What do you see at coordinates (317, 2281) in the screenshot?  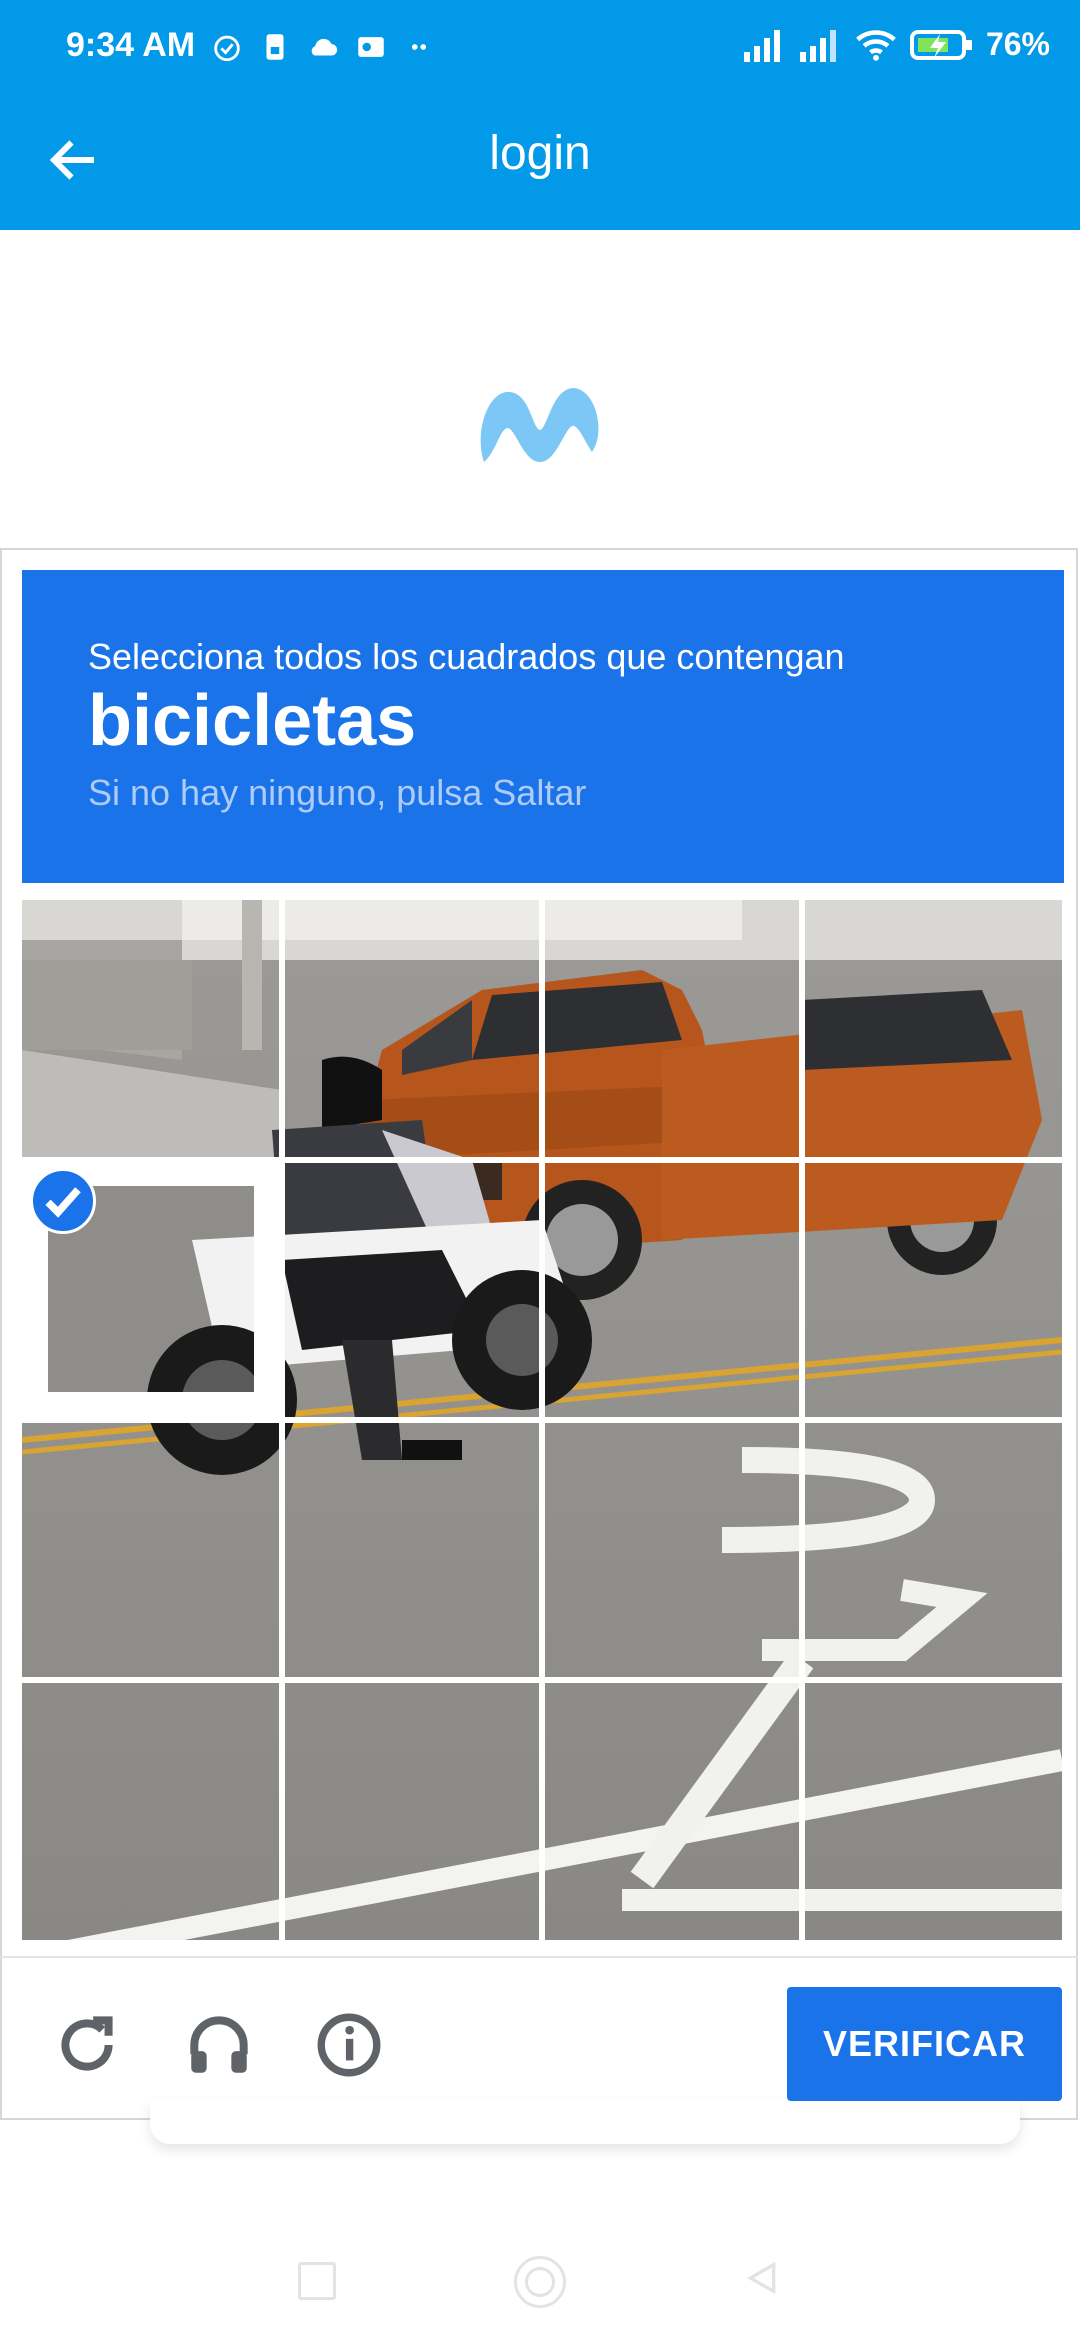 I see `recents-button` at bounding box center [317, 2281].